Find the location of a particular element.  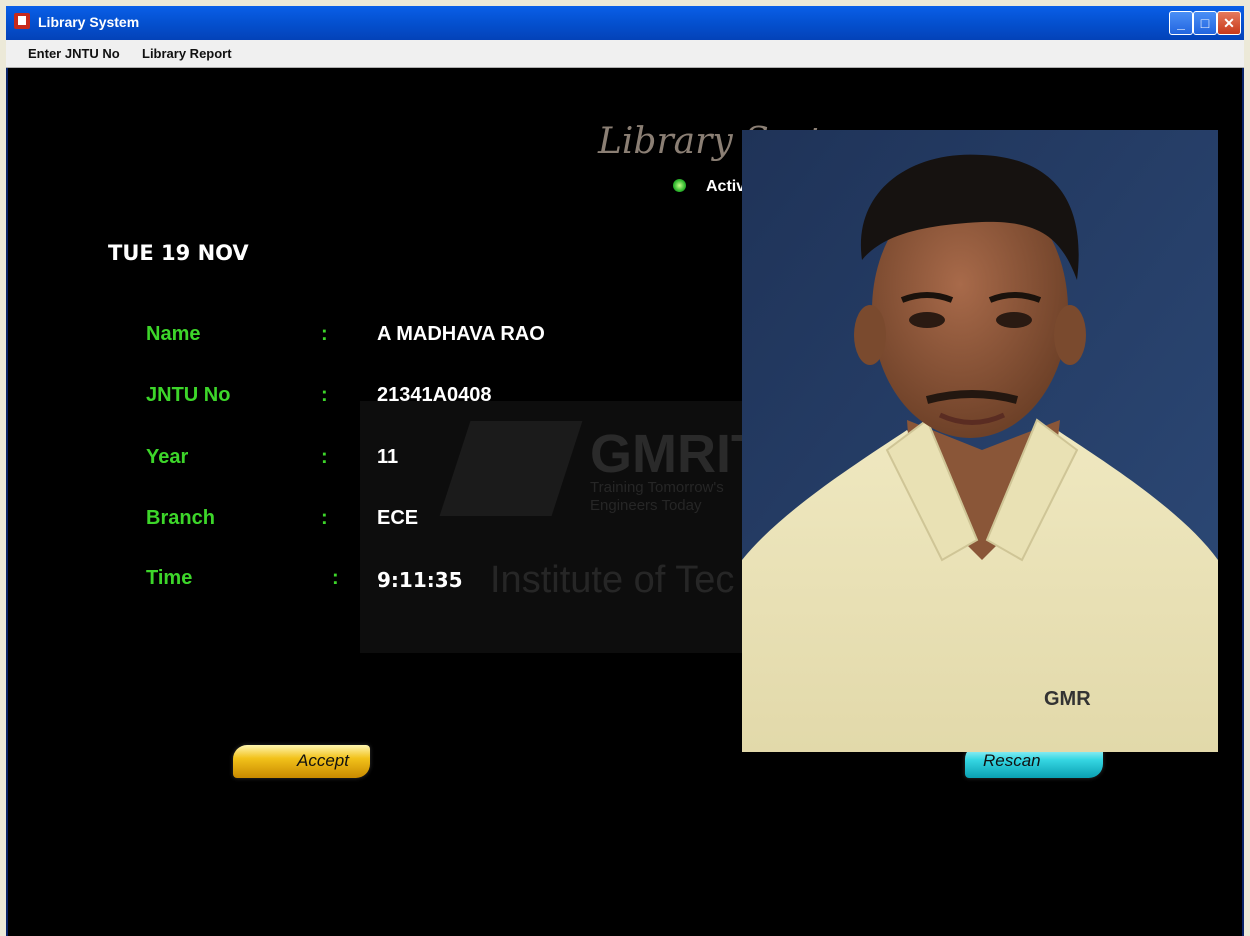

watermark-tagline: Training Tomorrow's Engineers Today is located at coordinates (657, 496).